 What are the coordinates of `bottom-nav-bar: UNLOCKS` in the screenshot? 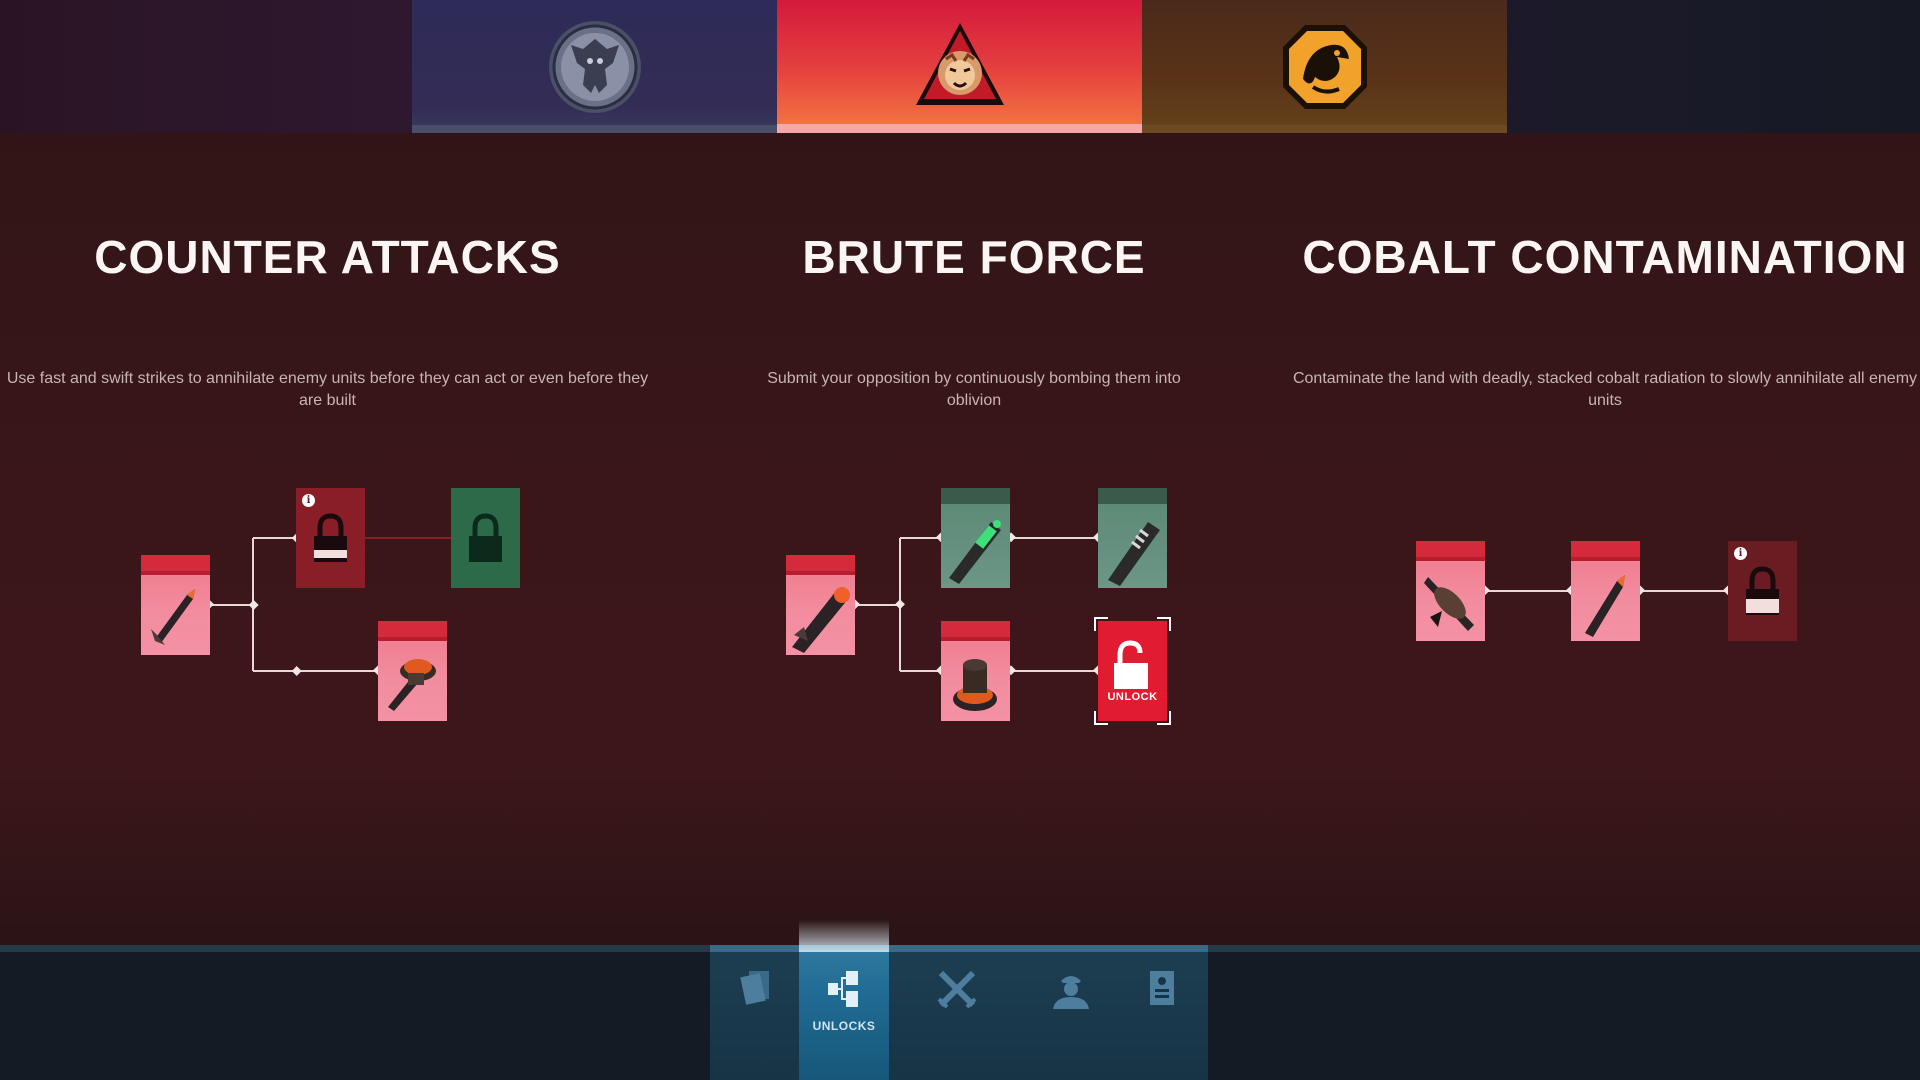 It's located at (960, 1000).